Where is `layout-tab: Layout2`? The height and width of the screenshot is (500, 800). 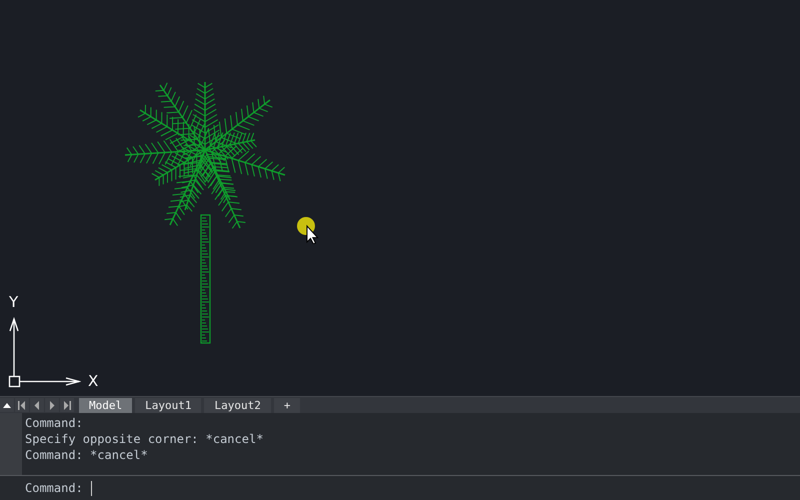
layout-tab: Layout2 is located at coordinates (237, 405).